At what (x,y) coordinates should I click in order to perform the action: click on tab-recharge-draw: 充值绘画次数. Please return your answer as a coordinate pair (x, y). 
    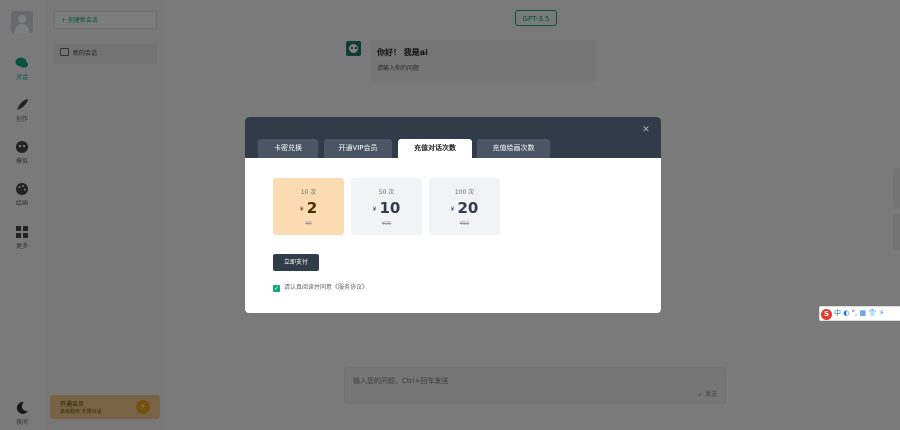
    Looking at the image, I should click on (513, 148).